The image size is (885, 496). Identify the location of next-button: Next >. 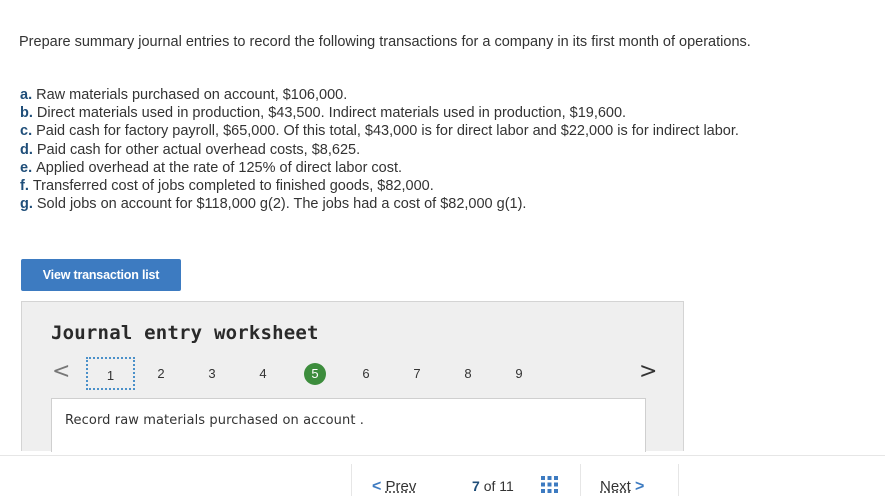
(622, 487).